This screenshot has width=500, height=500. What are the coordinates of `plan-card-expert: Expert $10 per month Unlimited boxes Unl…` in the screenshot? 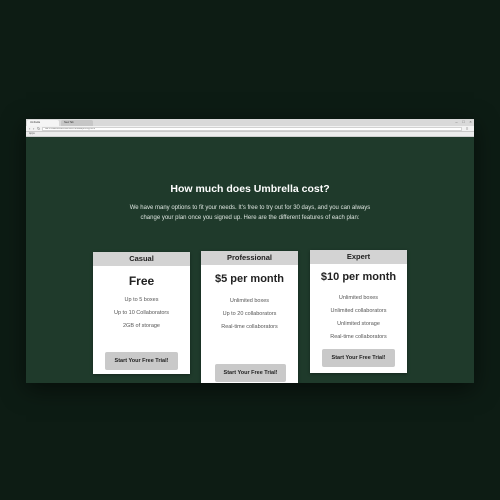 It's located at (358, 311).